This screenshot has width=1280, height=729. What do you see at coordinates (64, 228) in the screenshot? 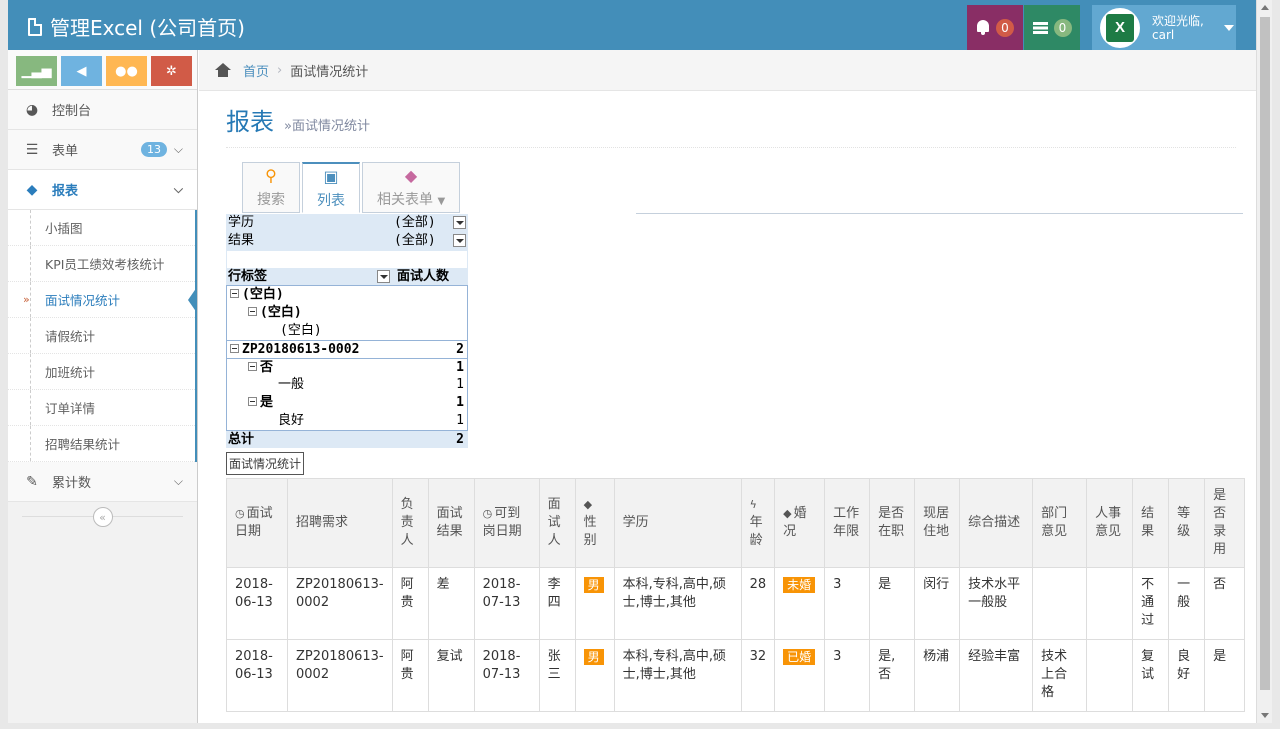
I see `submenu-label: 小插图` at bounding box center [64, 228].